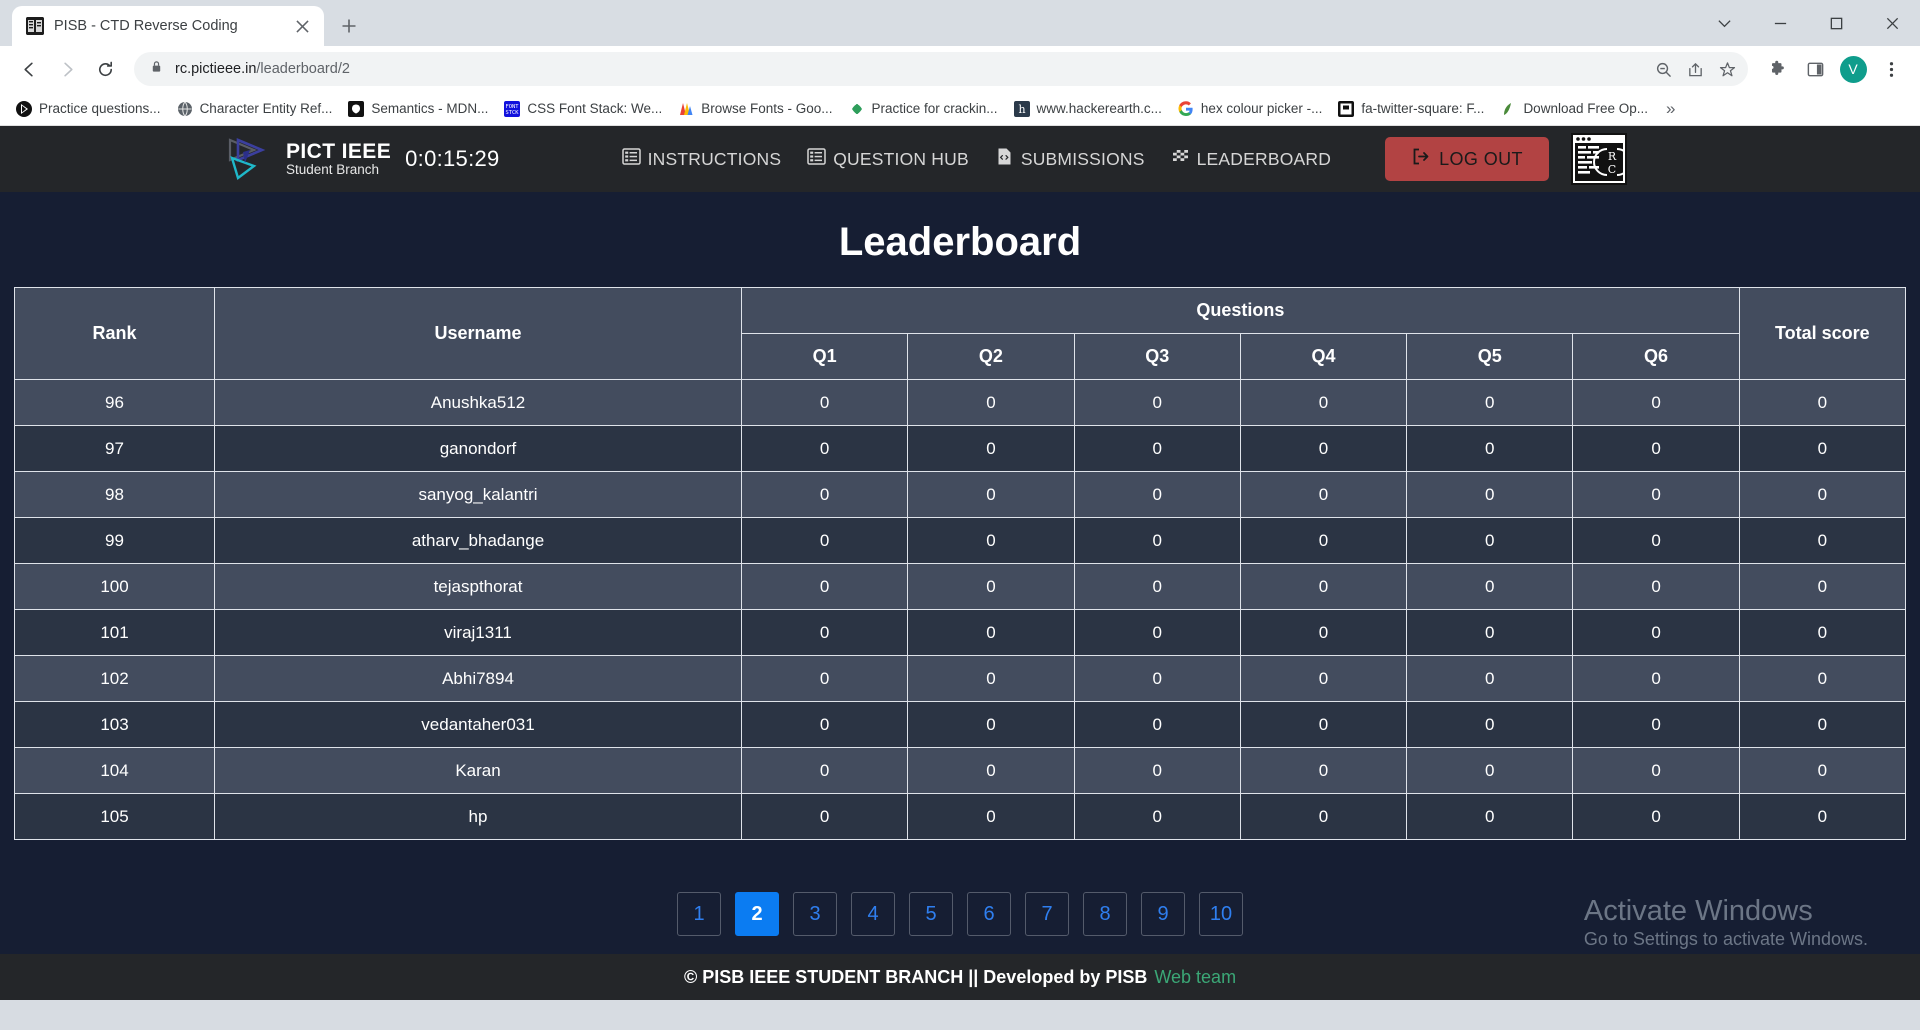 The image size is (1920, 1030). I want to click on share-icon, so click(1695, 69).